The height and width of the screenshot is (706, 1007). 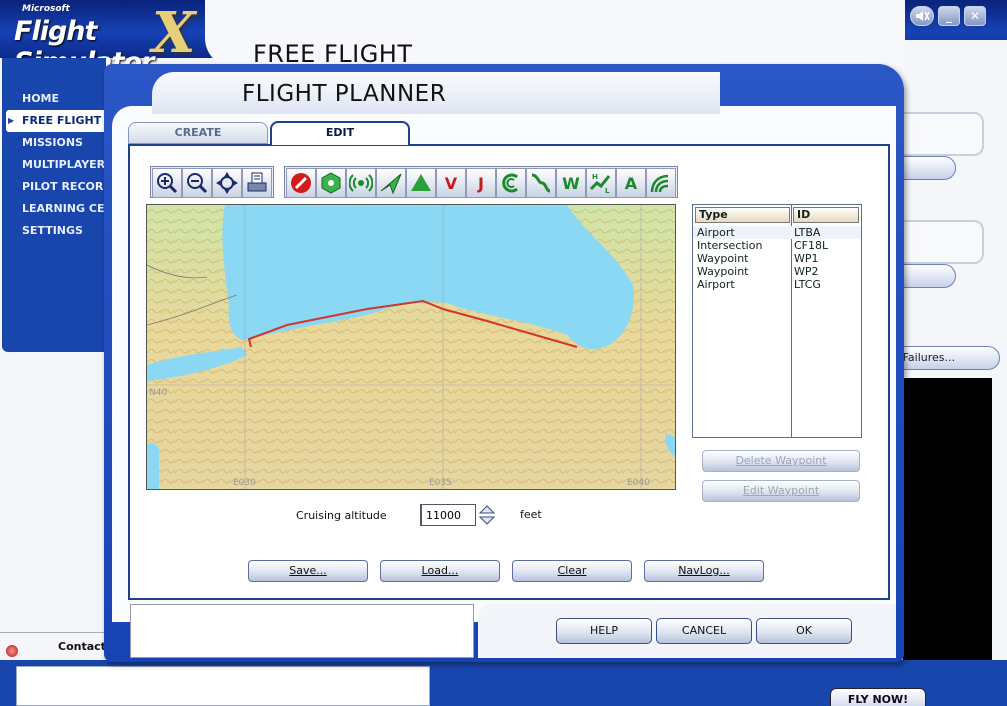 I want to click on sidebar-item-pilot-records: PILOT RECORDS, so click(x=54, y=187).